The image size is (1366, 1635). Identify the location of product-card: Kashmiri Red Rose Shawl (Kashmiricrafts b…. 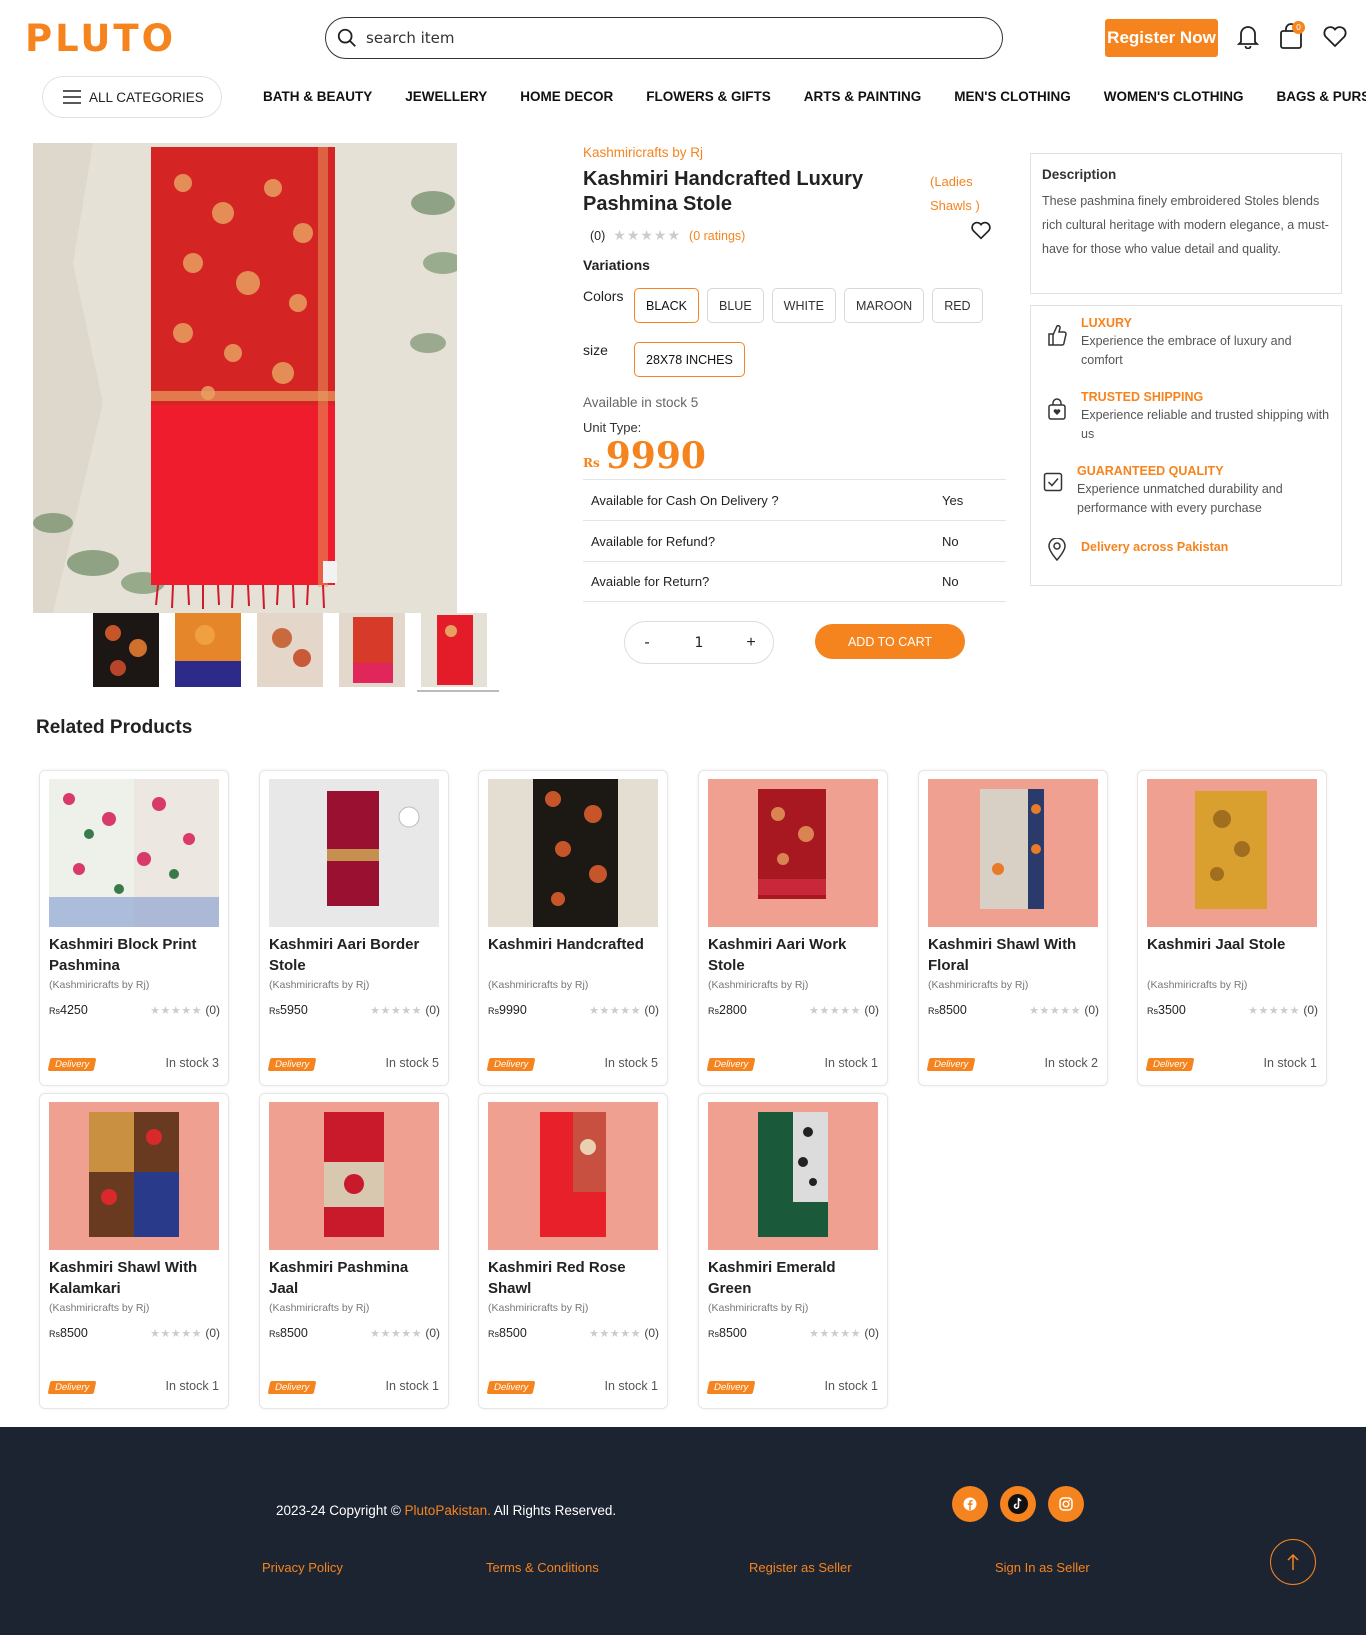
(573, 1251).